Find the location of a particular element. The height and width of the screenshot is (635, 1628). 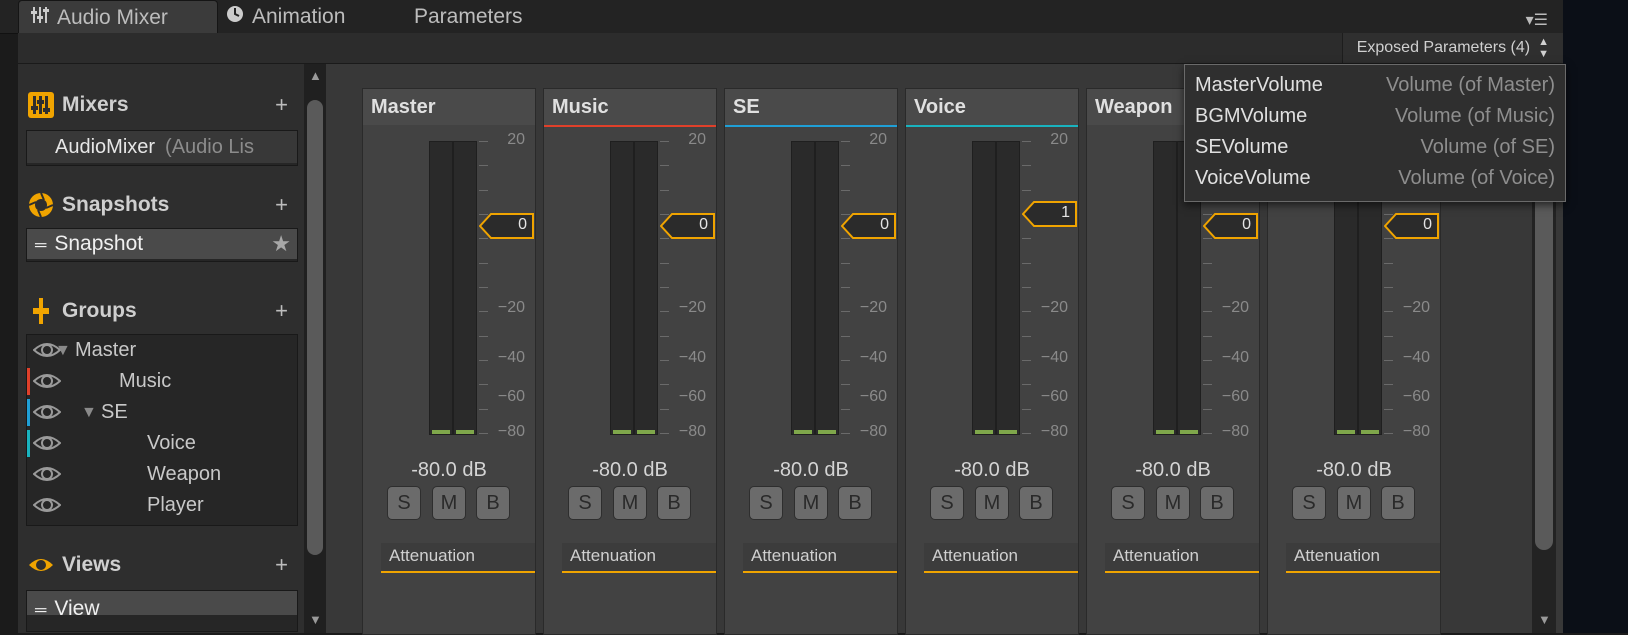

exposed-parameters-label: Exposed Parameters (4) is located at coordinates (1443, 47).